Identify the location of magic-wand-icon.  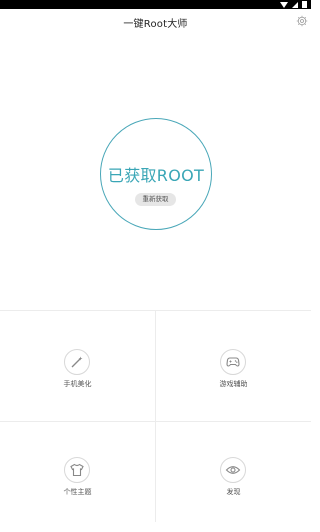
(77, 362).